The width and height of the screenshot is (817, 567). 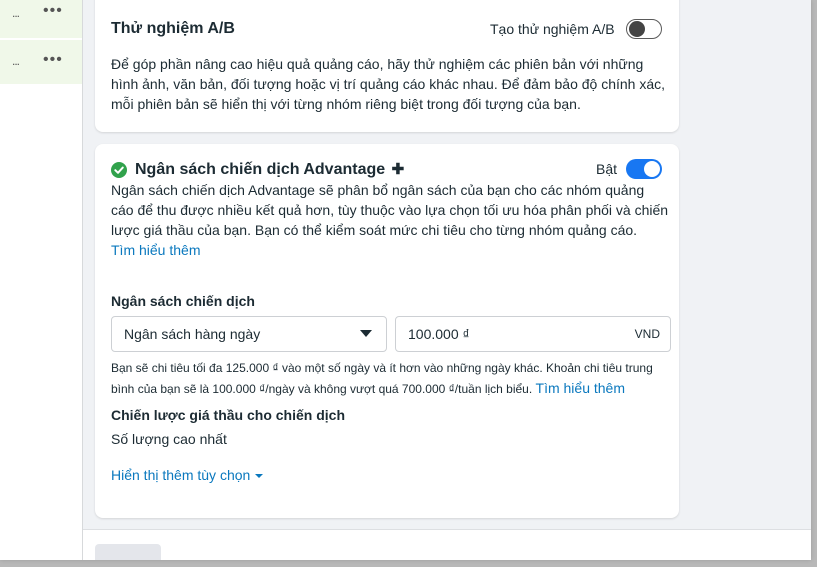 I want to click on bid-strategy-value: Số lượng cao nhất, so click(x=169, y=439).